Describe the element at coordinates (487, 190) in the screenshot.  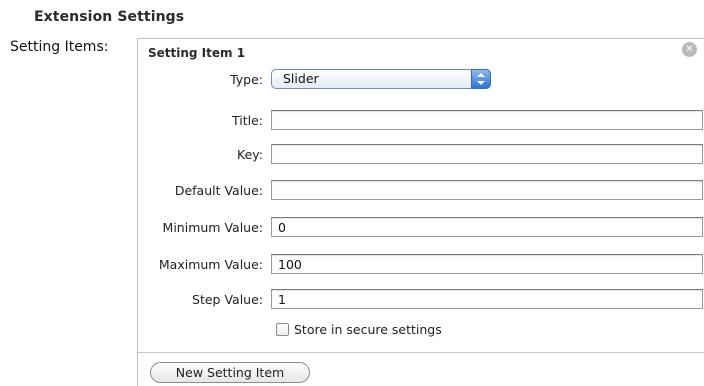
I see `default-value-field` at that location.